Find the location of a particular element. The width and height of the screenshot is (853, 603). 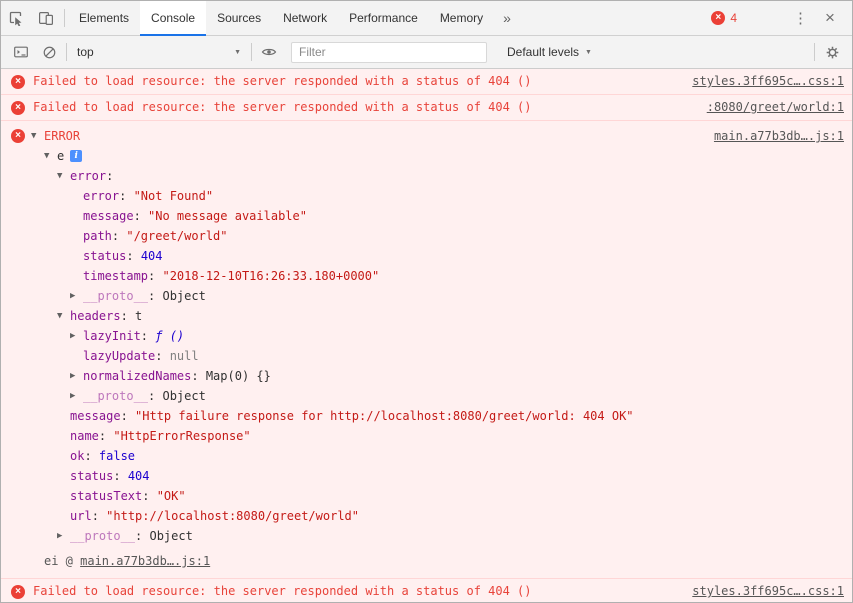

device-toolbar-icon is located at coordinates (46, 18).